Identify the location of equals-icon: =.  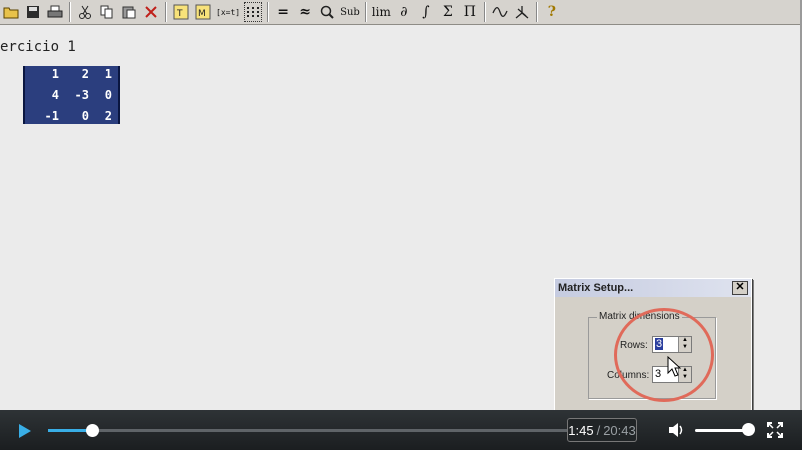
(283, 12).